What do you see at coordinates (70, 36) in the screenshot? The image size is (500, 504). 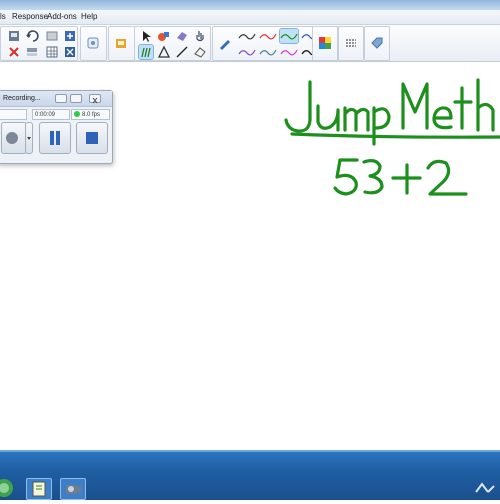 I see `insert-icon` at bounding box center [70, 36].